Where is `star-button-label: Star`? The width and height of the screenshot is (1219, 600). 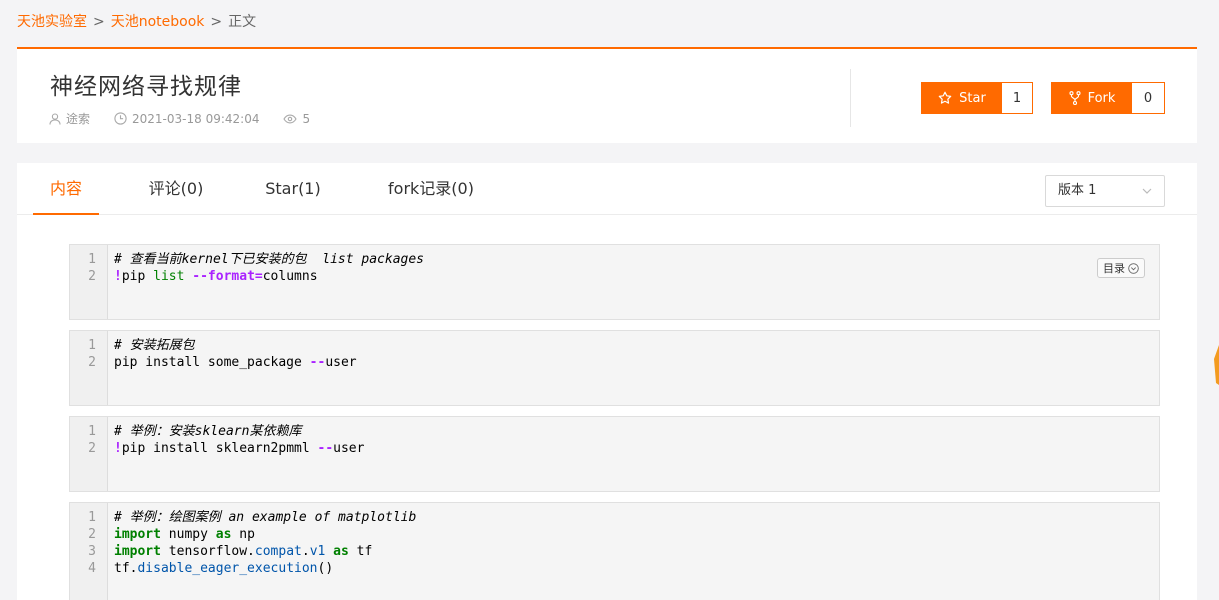 star-button-label: Star is located at coordinates (972, 98).